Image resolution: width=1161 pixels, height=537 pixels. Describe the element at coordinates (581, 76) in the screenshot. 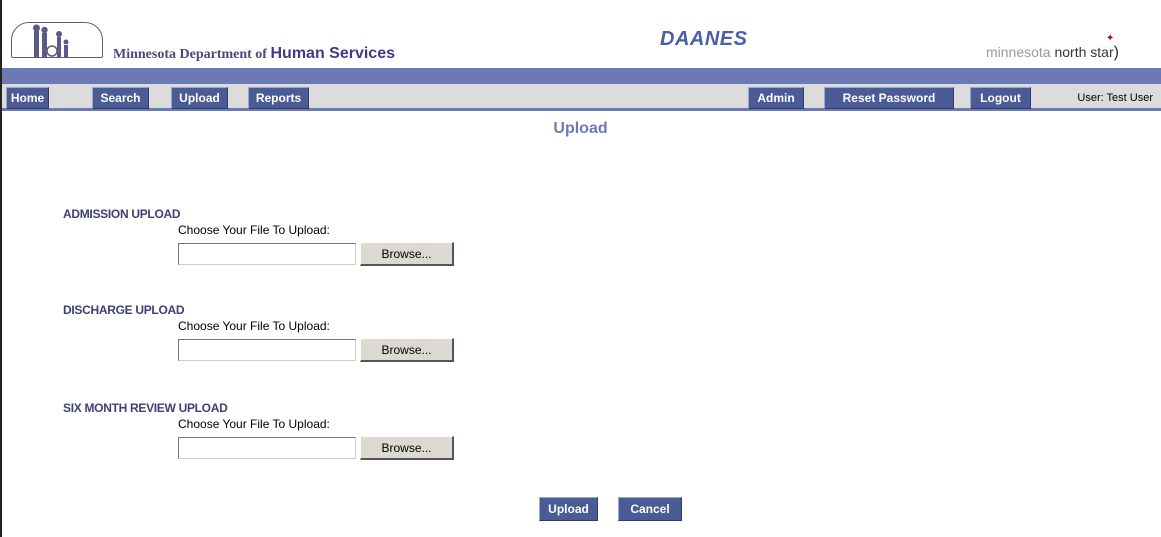

I see `nav-band` at that location.